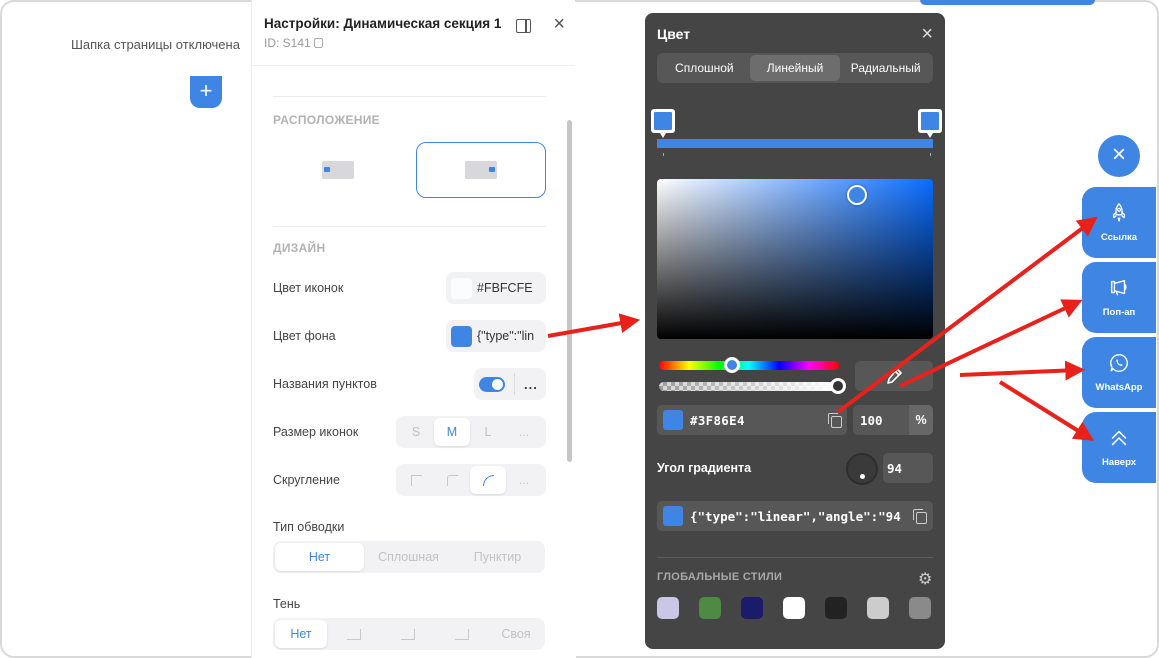 The image size is (1159, 658). I want to click on section-id-text: ID: S141, so click(287, 43).